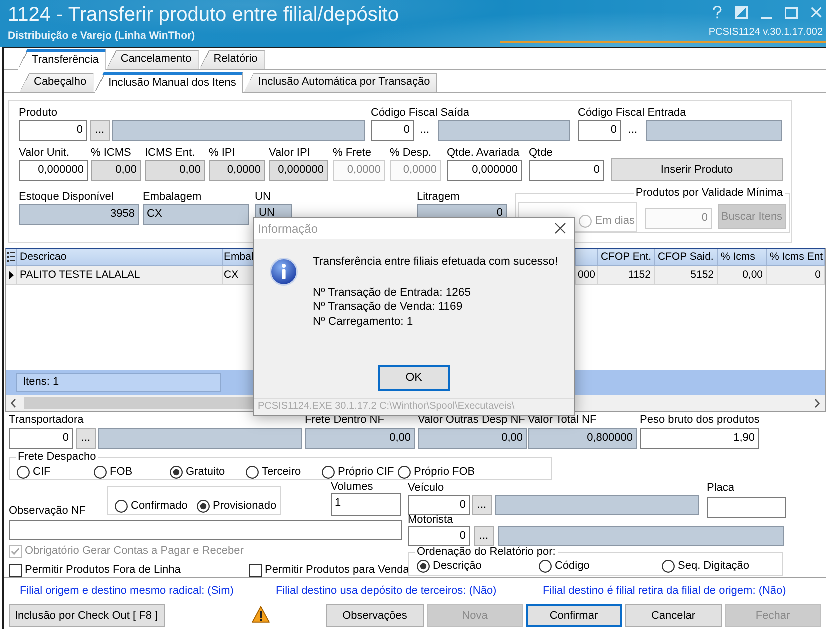 The height and width of the screenshot is (629, 826). What do you see at coordinates (392, 293) in the screenshot?
I see `message-text: Nº Transação de Entrada: 1265` at bounding box center [392, 293].